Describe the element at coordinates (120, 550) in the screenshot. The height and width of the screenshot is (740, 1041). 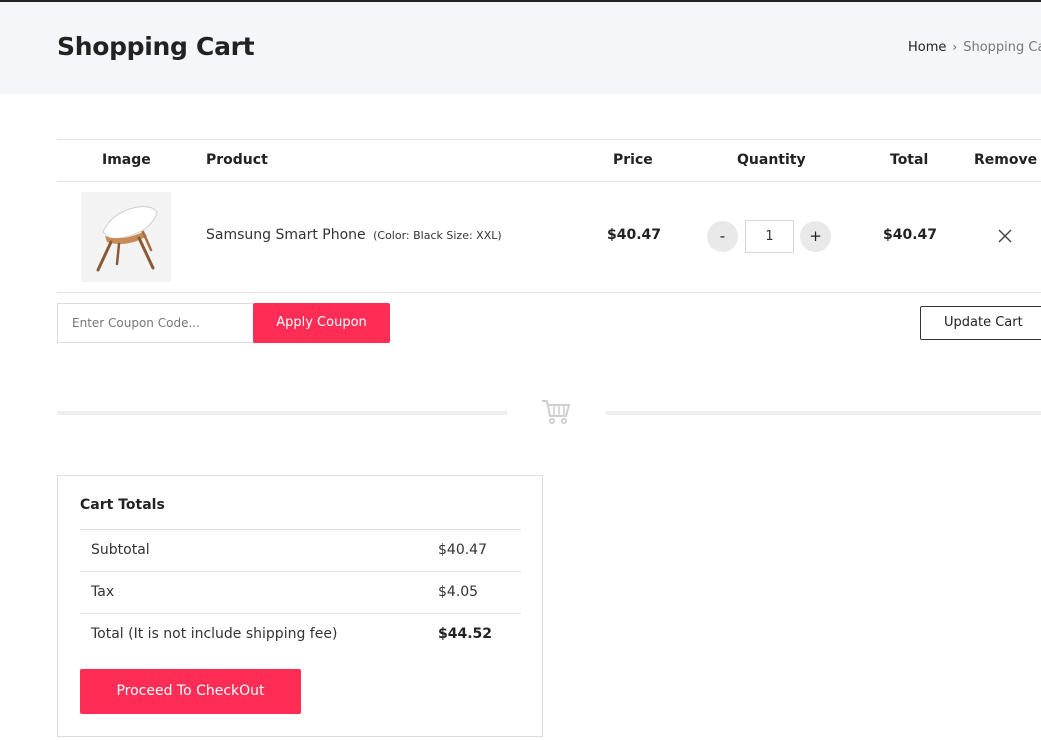
I see `subtotal-label: Subtotal` at that location.